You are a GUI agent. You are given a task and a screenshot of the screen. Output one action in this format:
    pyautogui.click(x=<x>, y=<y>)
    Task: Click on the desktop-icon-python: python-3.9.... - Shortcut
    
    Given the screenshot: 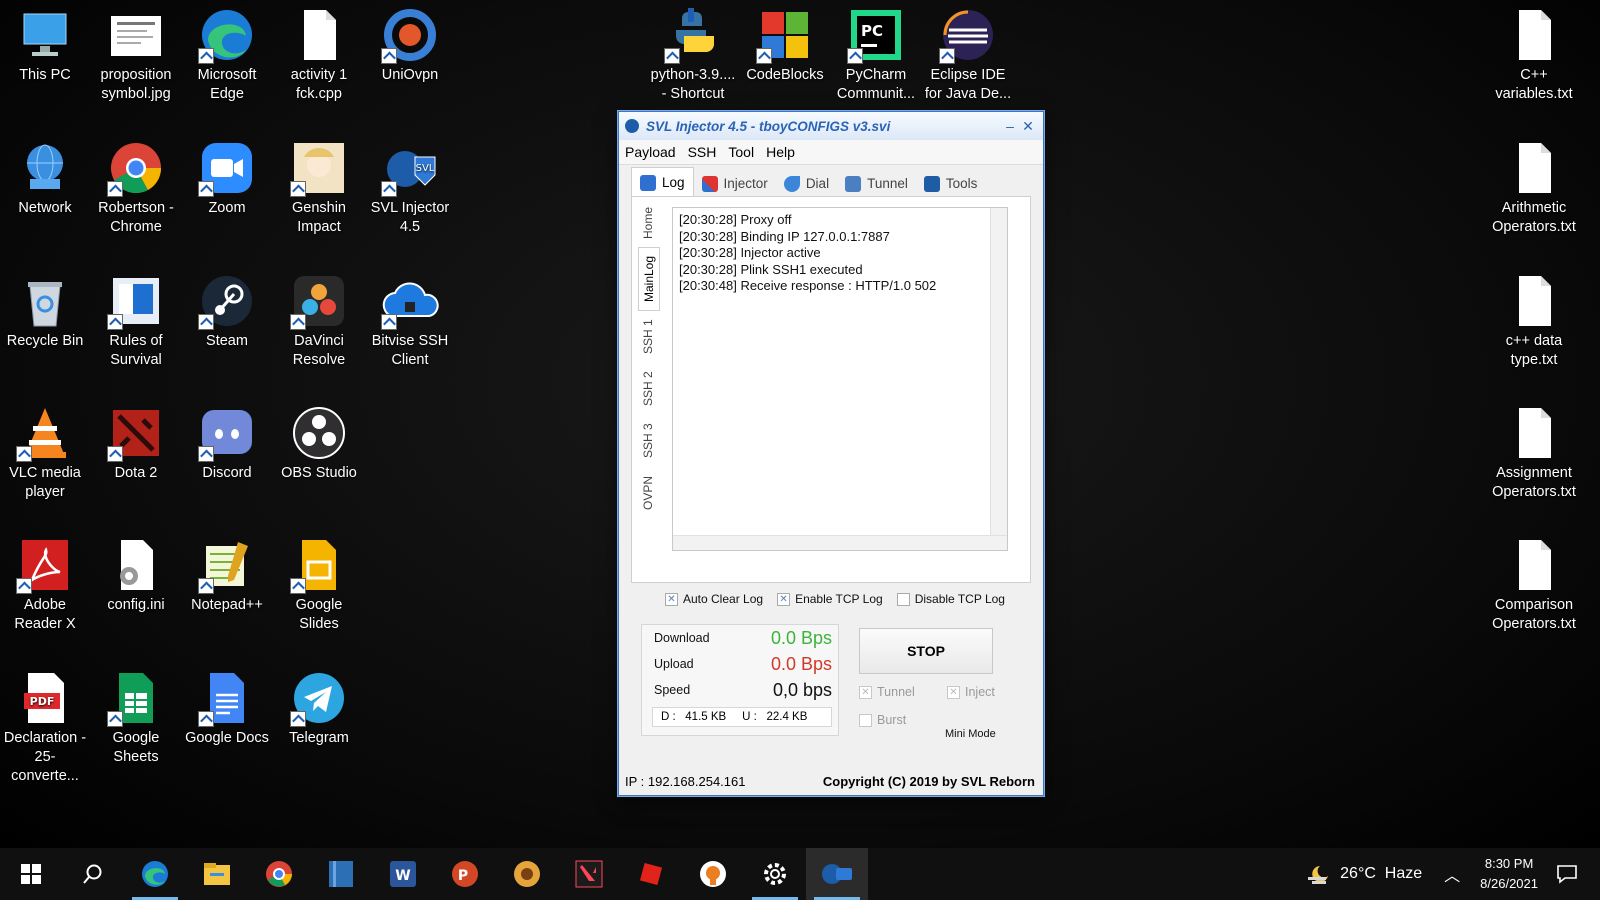 What is the action you would take?
    pyautogui.click(x=693, y=55)
    